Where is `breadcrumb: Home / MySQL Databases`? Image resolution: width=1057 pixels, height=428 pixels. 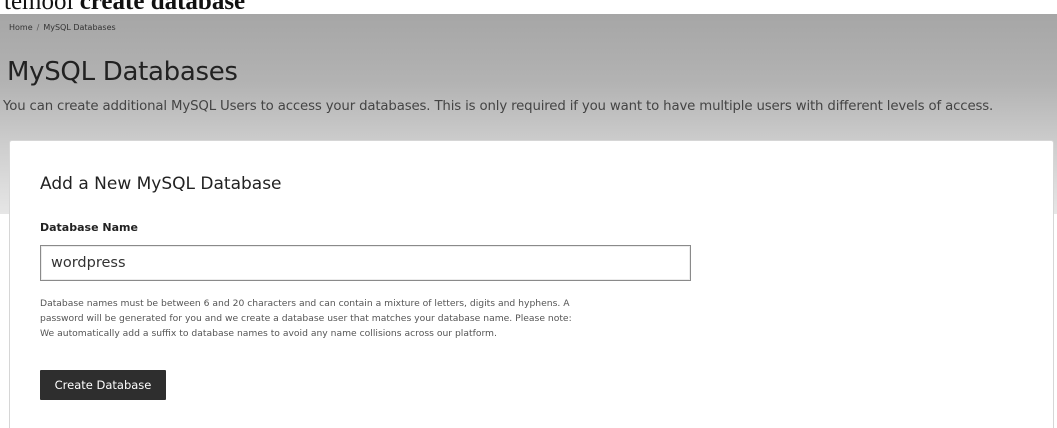
breadcrumb: Home / MySQL Databases is located at coordinates (62, 28).